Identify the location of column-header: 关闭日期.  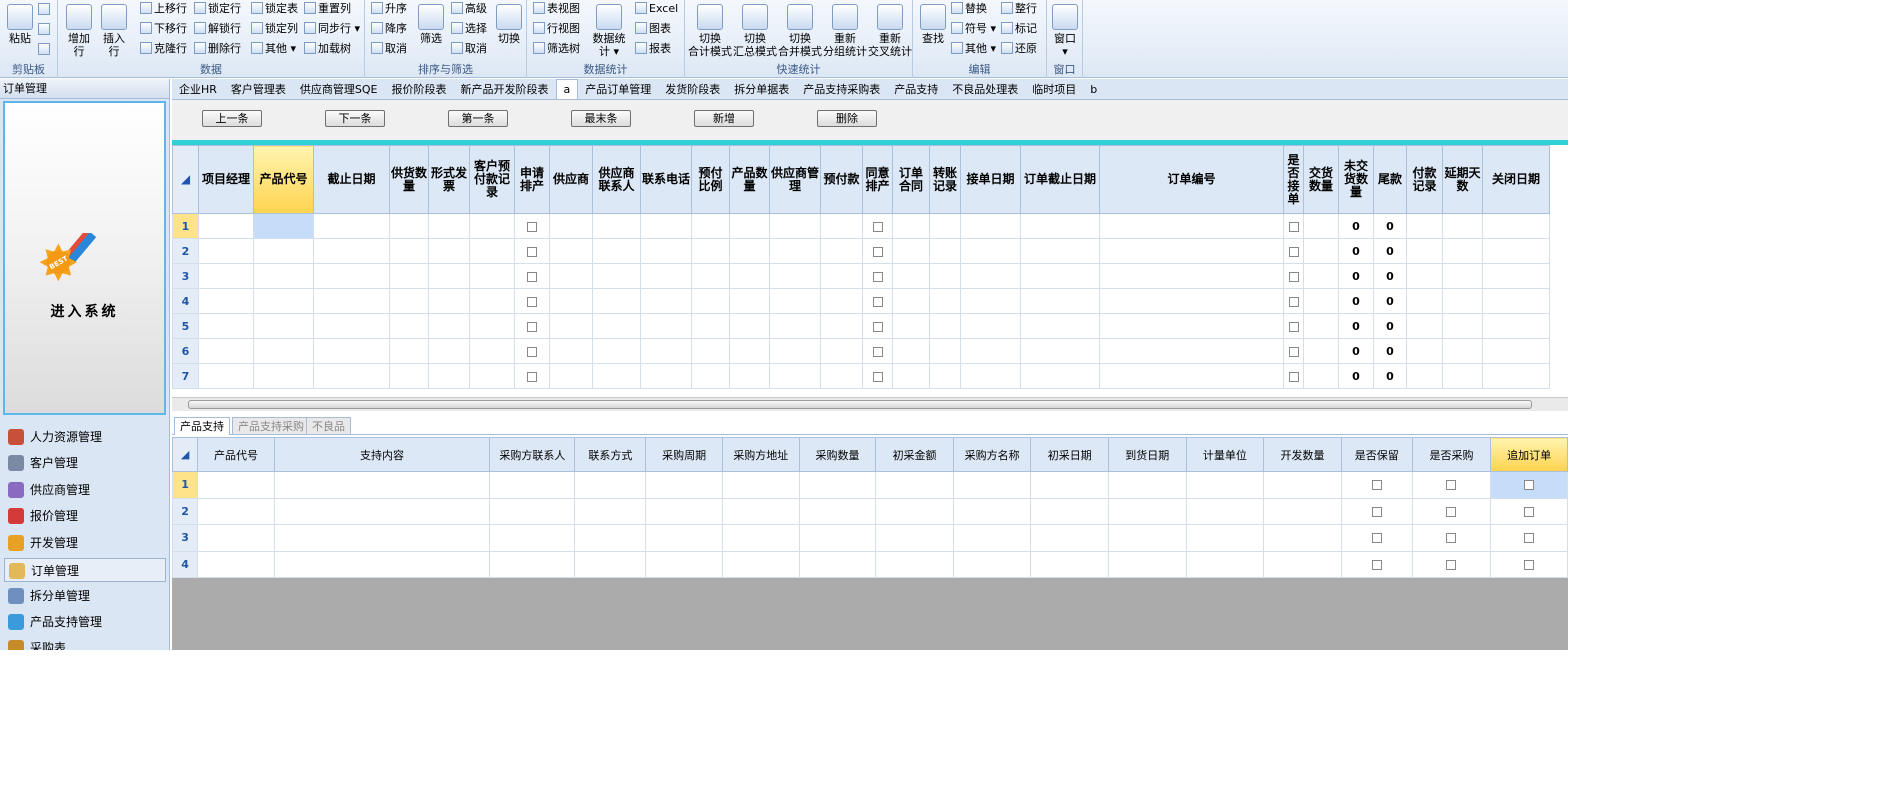
(1516, 179).